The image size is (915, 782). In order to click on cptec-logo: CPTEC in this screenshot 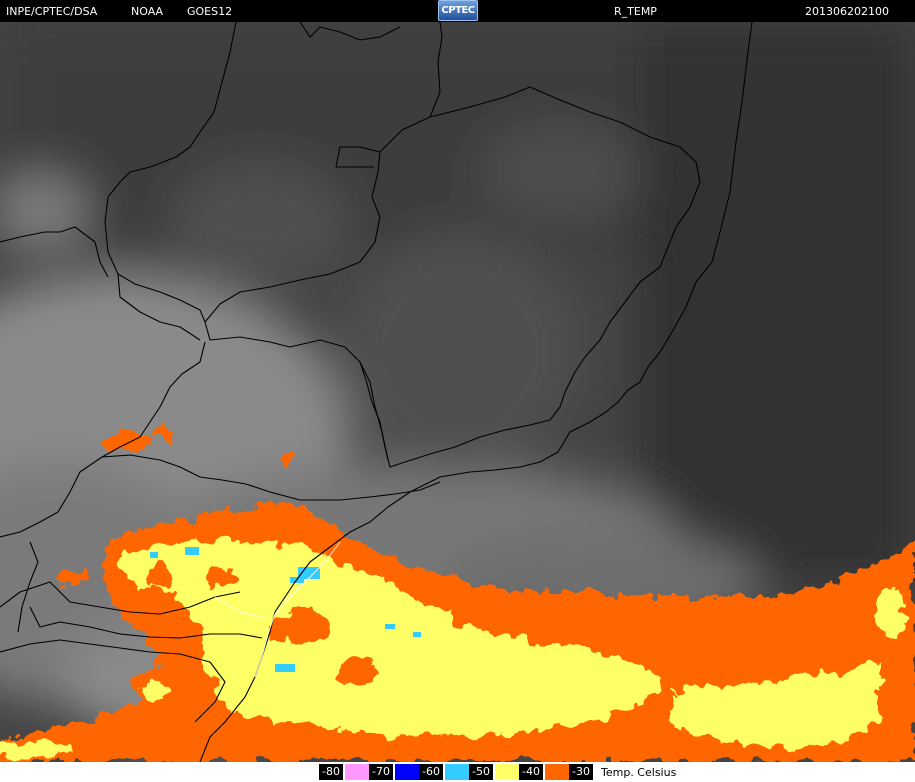, I will do `click(458, 10)`.